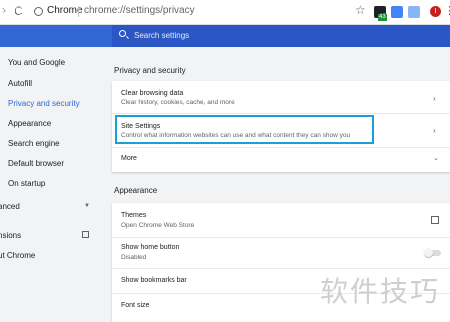  I want to click on translate-extension-icon, so click(397, 12).